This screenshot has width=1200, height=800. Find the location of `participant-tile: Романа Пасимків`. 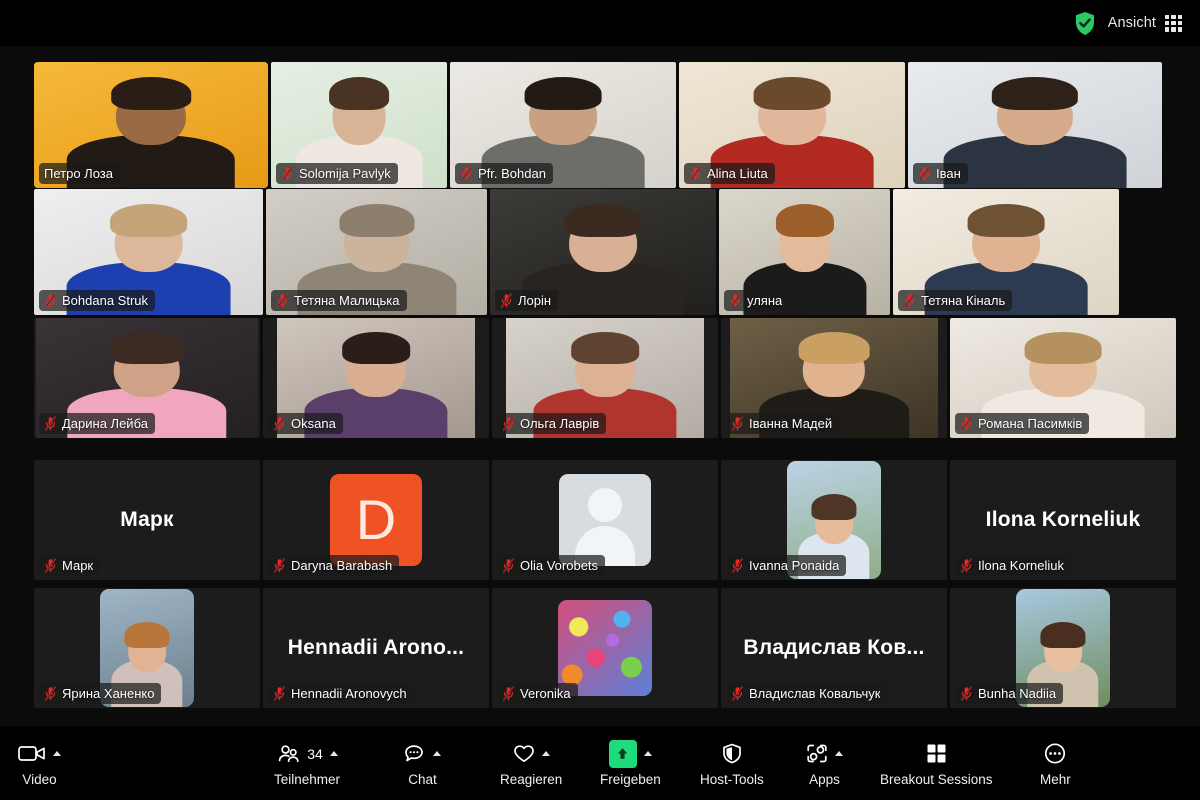

participant-tile: Романа Пасимків is located at coordinates (1063, 378).